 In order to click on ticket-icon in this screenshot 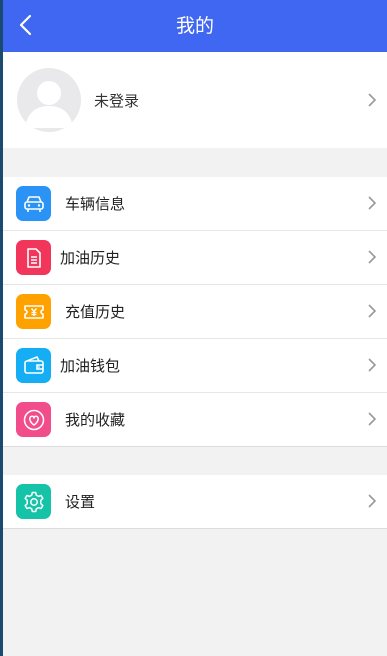, I will do `click(33, 311)`.